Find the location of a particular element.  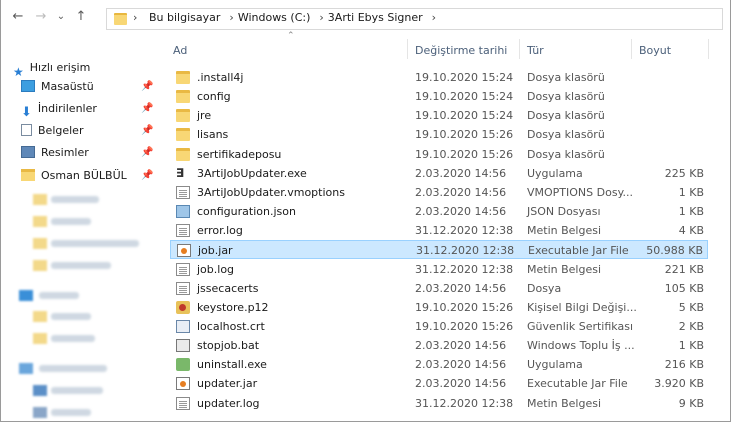

file-type: Dosya klasörü is located at coordinates (566, 116).